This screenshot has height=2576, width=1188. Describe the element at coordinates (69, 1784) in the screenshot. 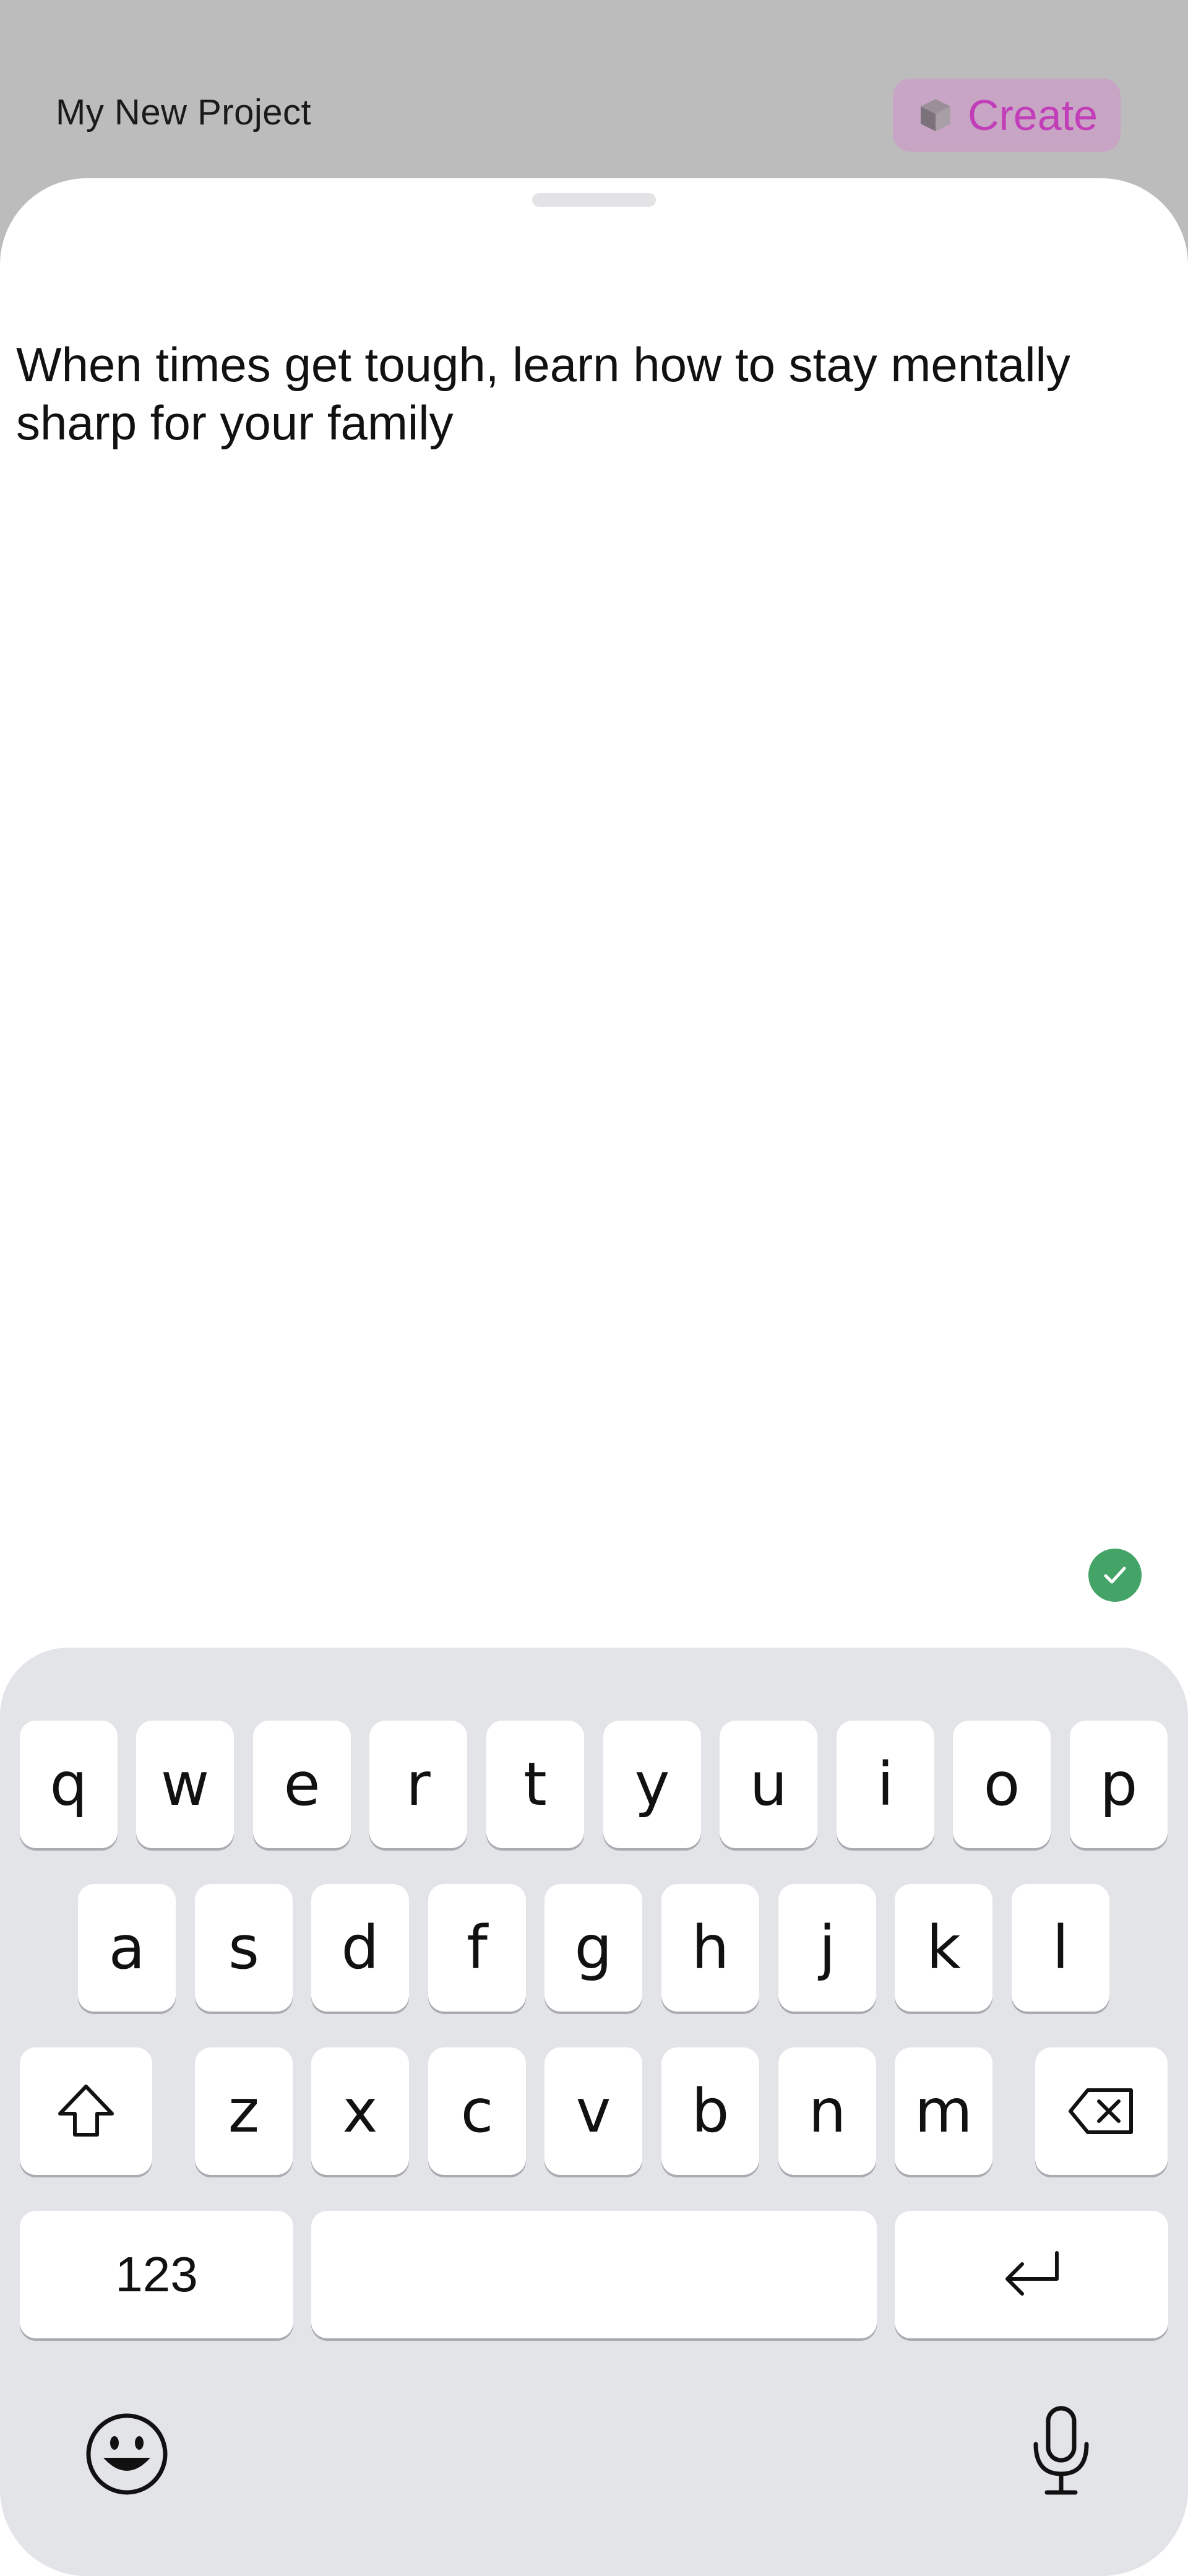

I see `key-q: q` at that location.